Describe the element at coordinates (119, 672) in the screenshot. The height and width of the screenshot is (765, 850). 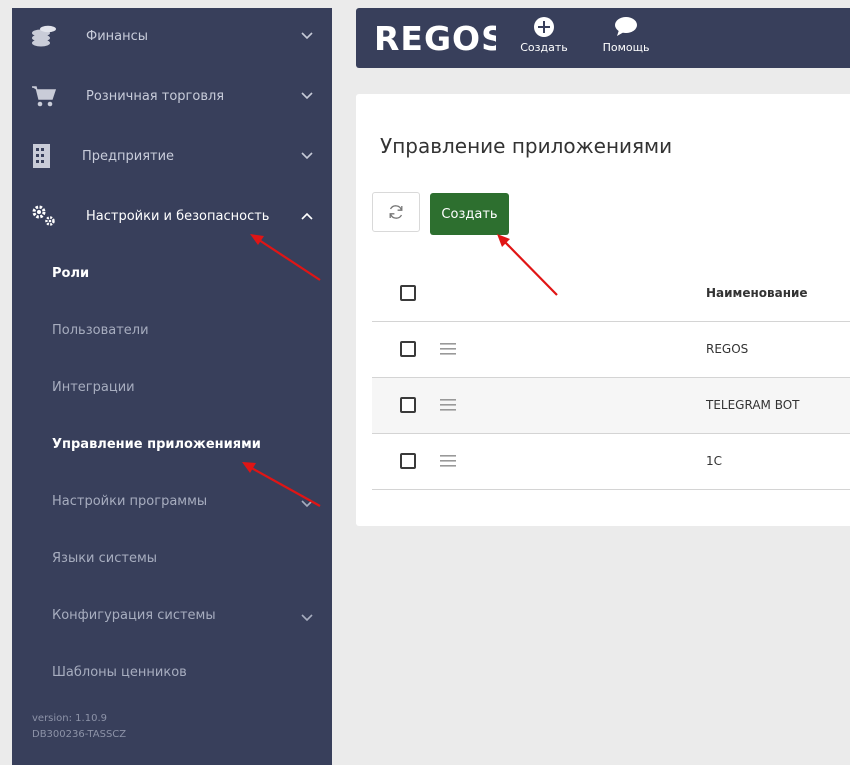
I see `sidebar-subitem-price-templates: Шаблоны ценников` at that location.